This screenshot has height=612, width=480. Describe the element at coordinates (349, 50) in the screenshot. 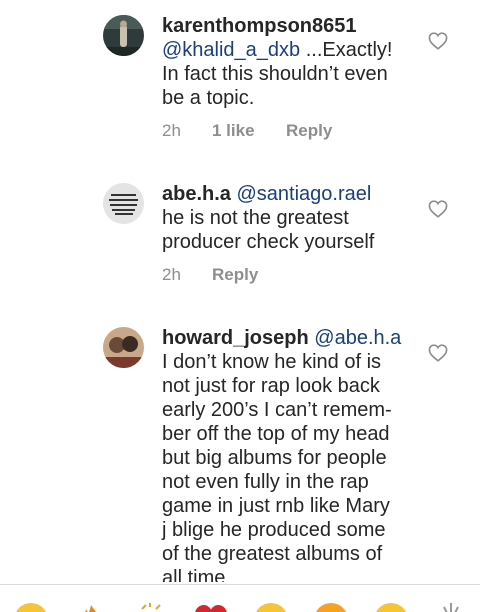

I see `comment-line: ...Exactly!` at that location.